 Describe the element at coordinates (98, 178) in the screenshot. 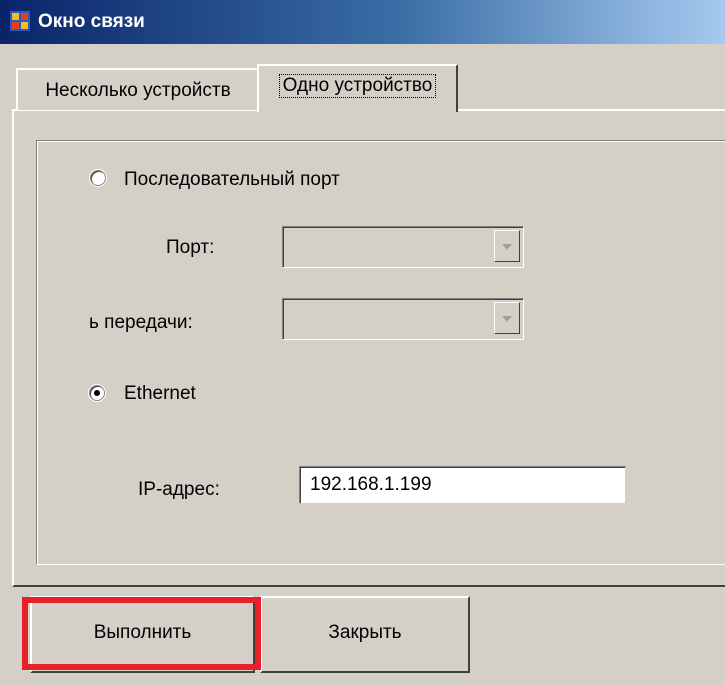

I see `serial-port-radio` at that location.